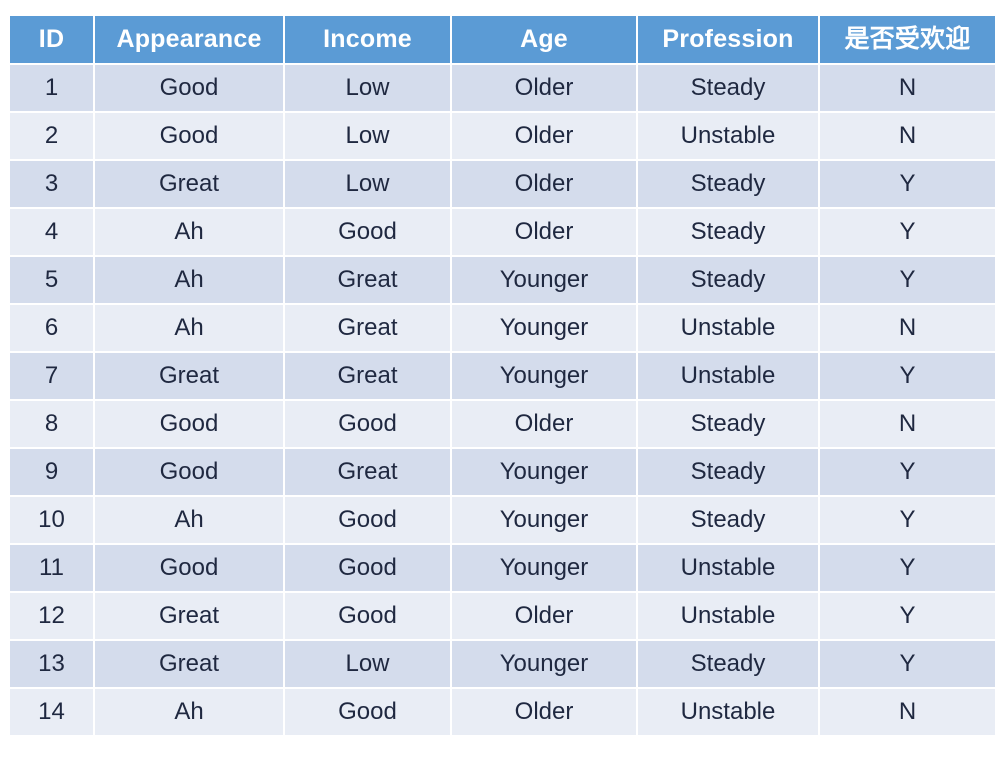 The width and height of the screenshot is (1001, 782). I want to click on column-header-profession: Profession, so click(728, 39).